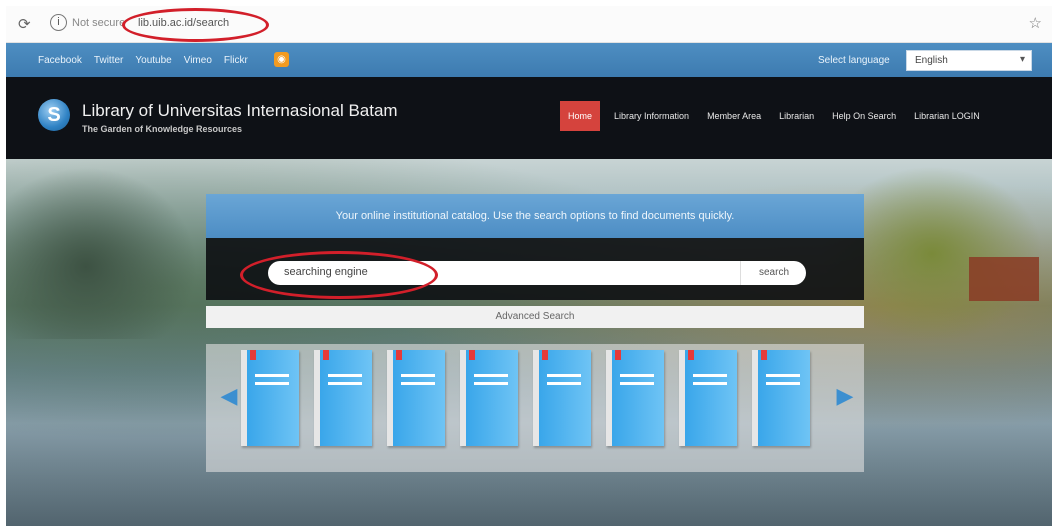 The height and width of the screenshot is (526, 1052). I want to click on star-icon: ☆, so click(1035, 23).